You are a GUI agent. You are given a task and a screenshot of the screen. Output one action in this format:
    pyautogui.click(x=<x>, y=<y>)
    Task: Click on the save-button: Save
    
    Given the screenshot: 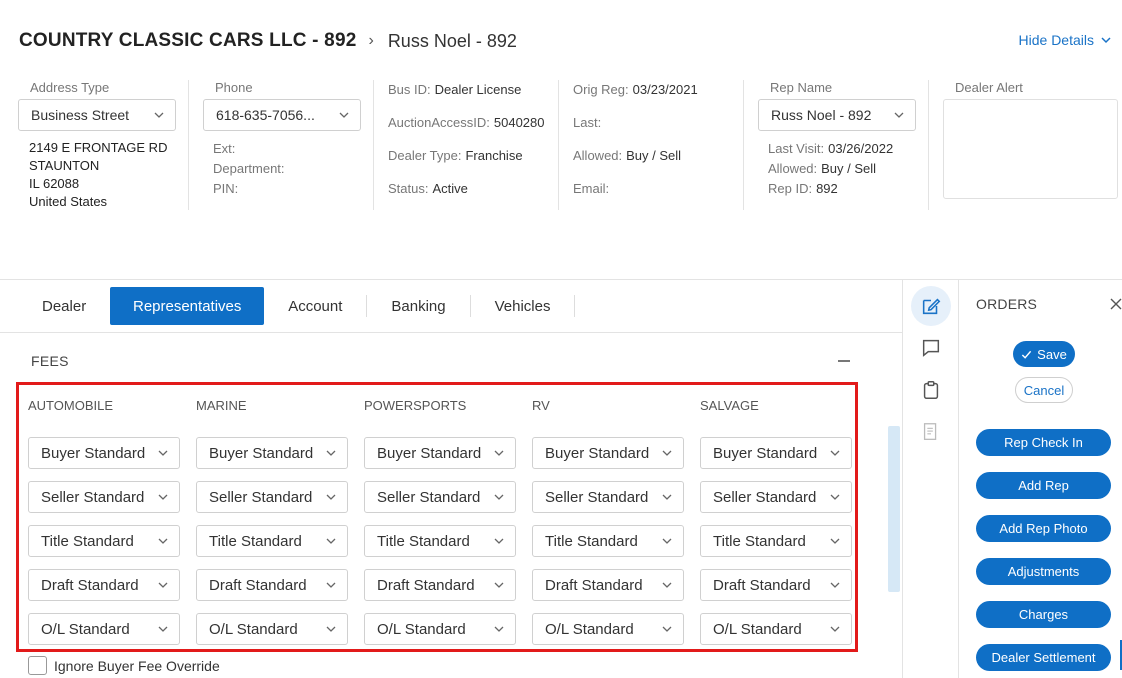 What is the action you would take?
    pyautogui.click(x=1044, y=354)
    